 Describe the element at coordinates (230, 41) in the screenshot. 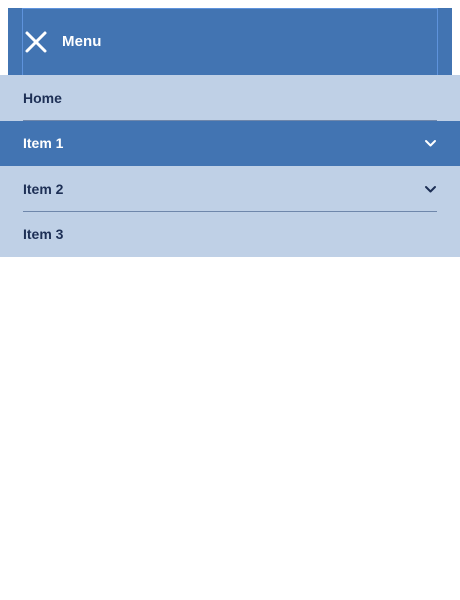

I see `menu-header: Menu` at that location.